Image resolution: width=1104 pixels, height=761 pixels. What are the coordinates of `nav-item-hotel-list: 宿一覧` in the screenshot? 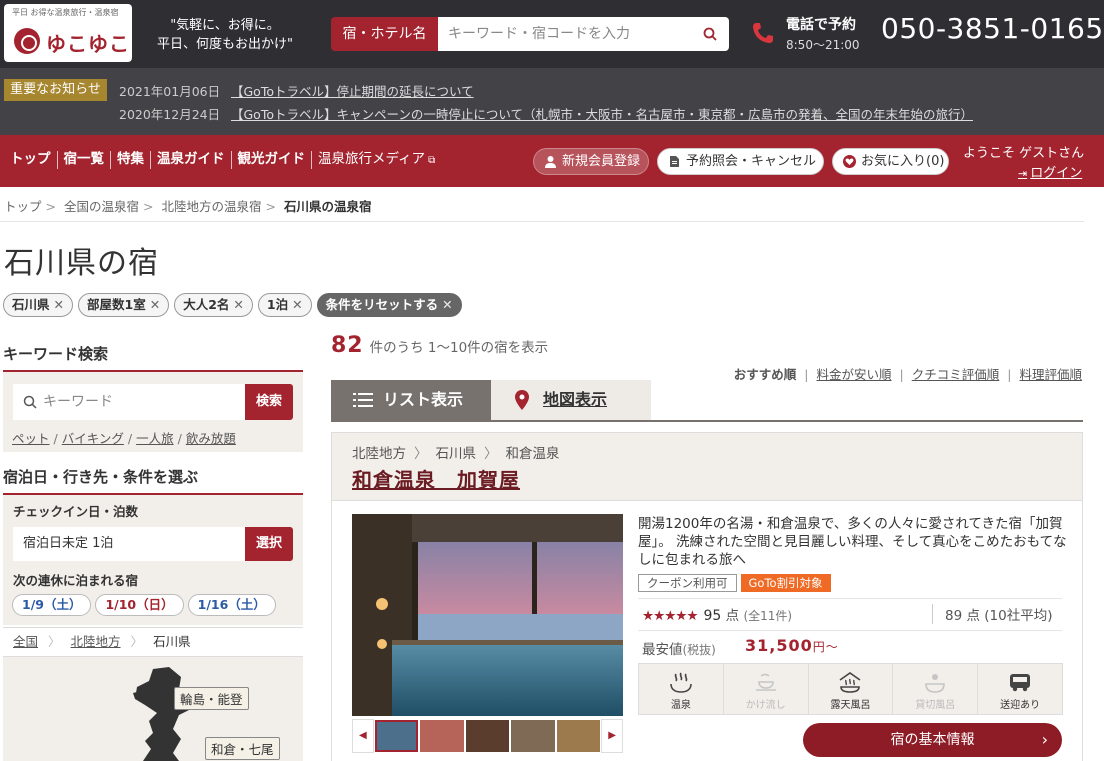 It's located at (83, 160).